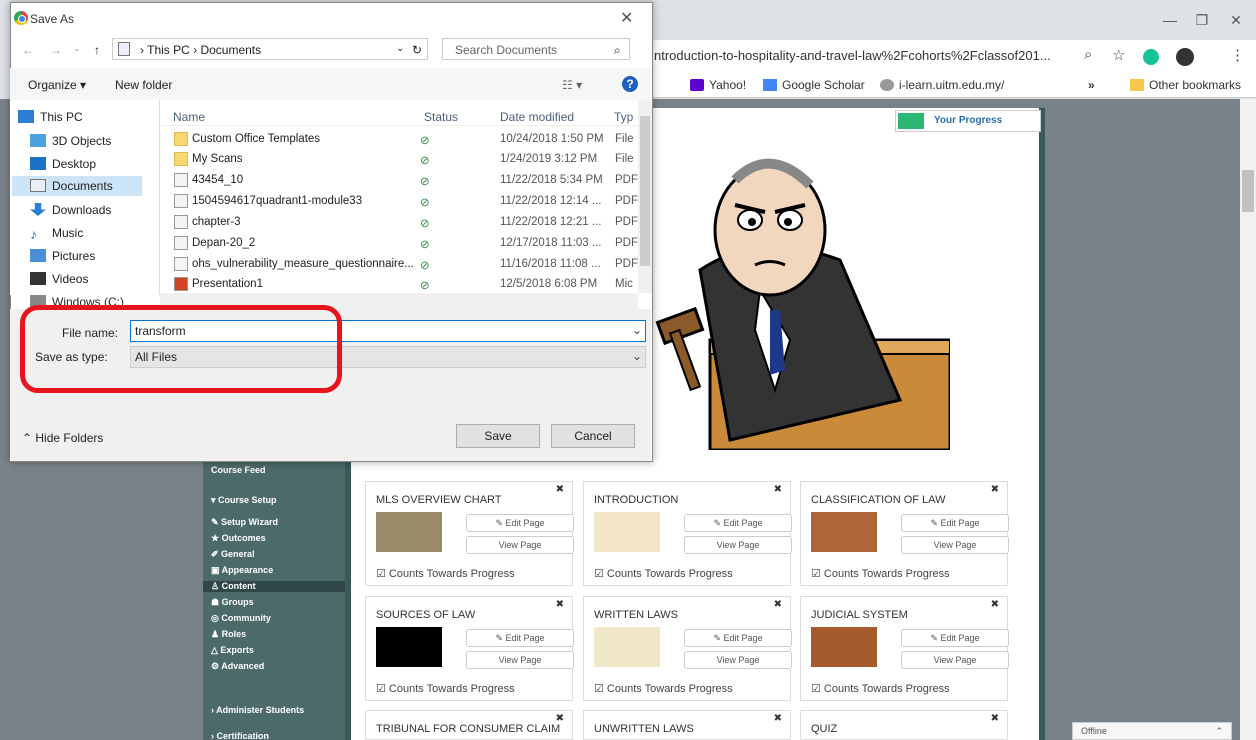 The image size is (1256, 740). I want to click on file-list-vscroll-thumb, so click(645, 191).